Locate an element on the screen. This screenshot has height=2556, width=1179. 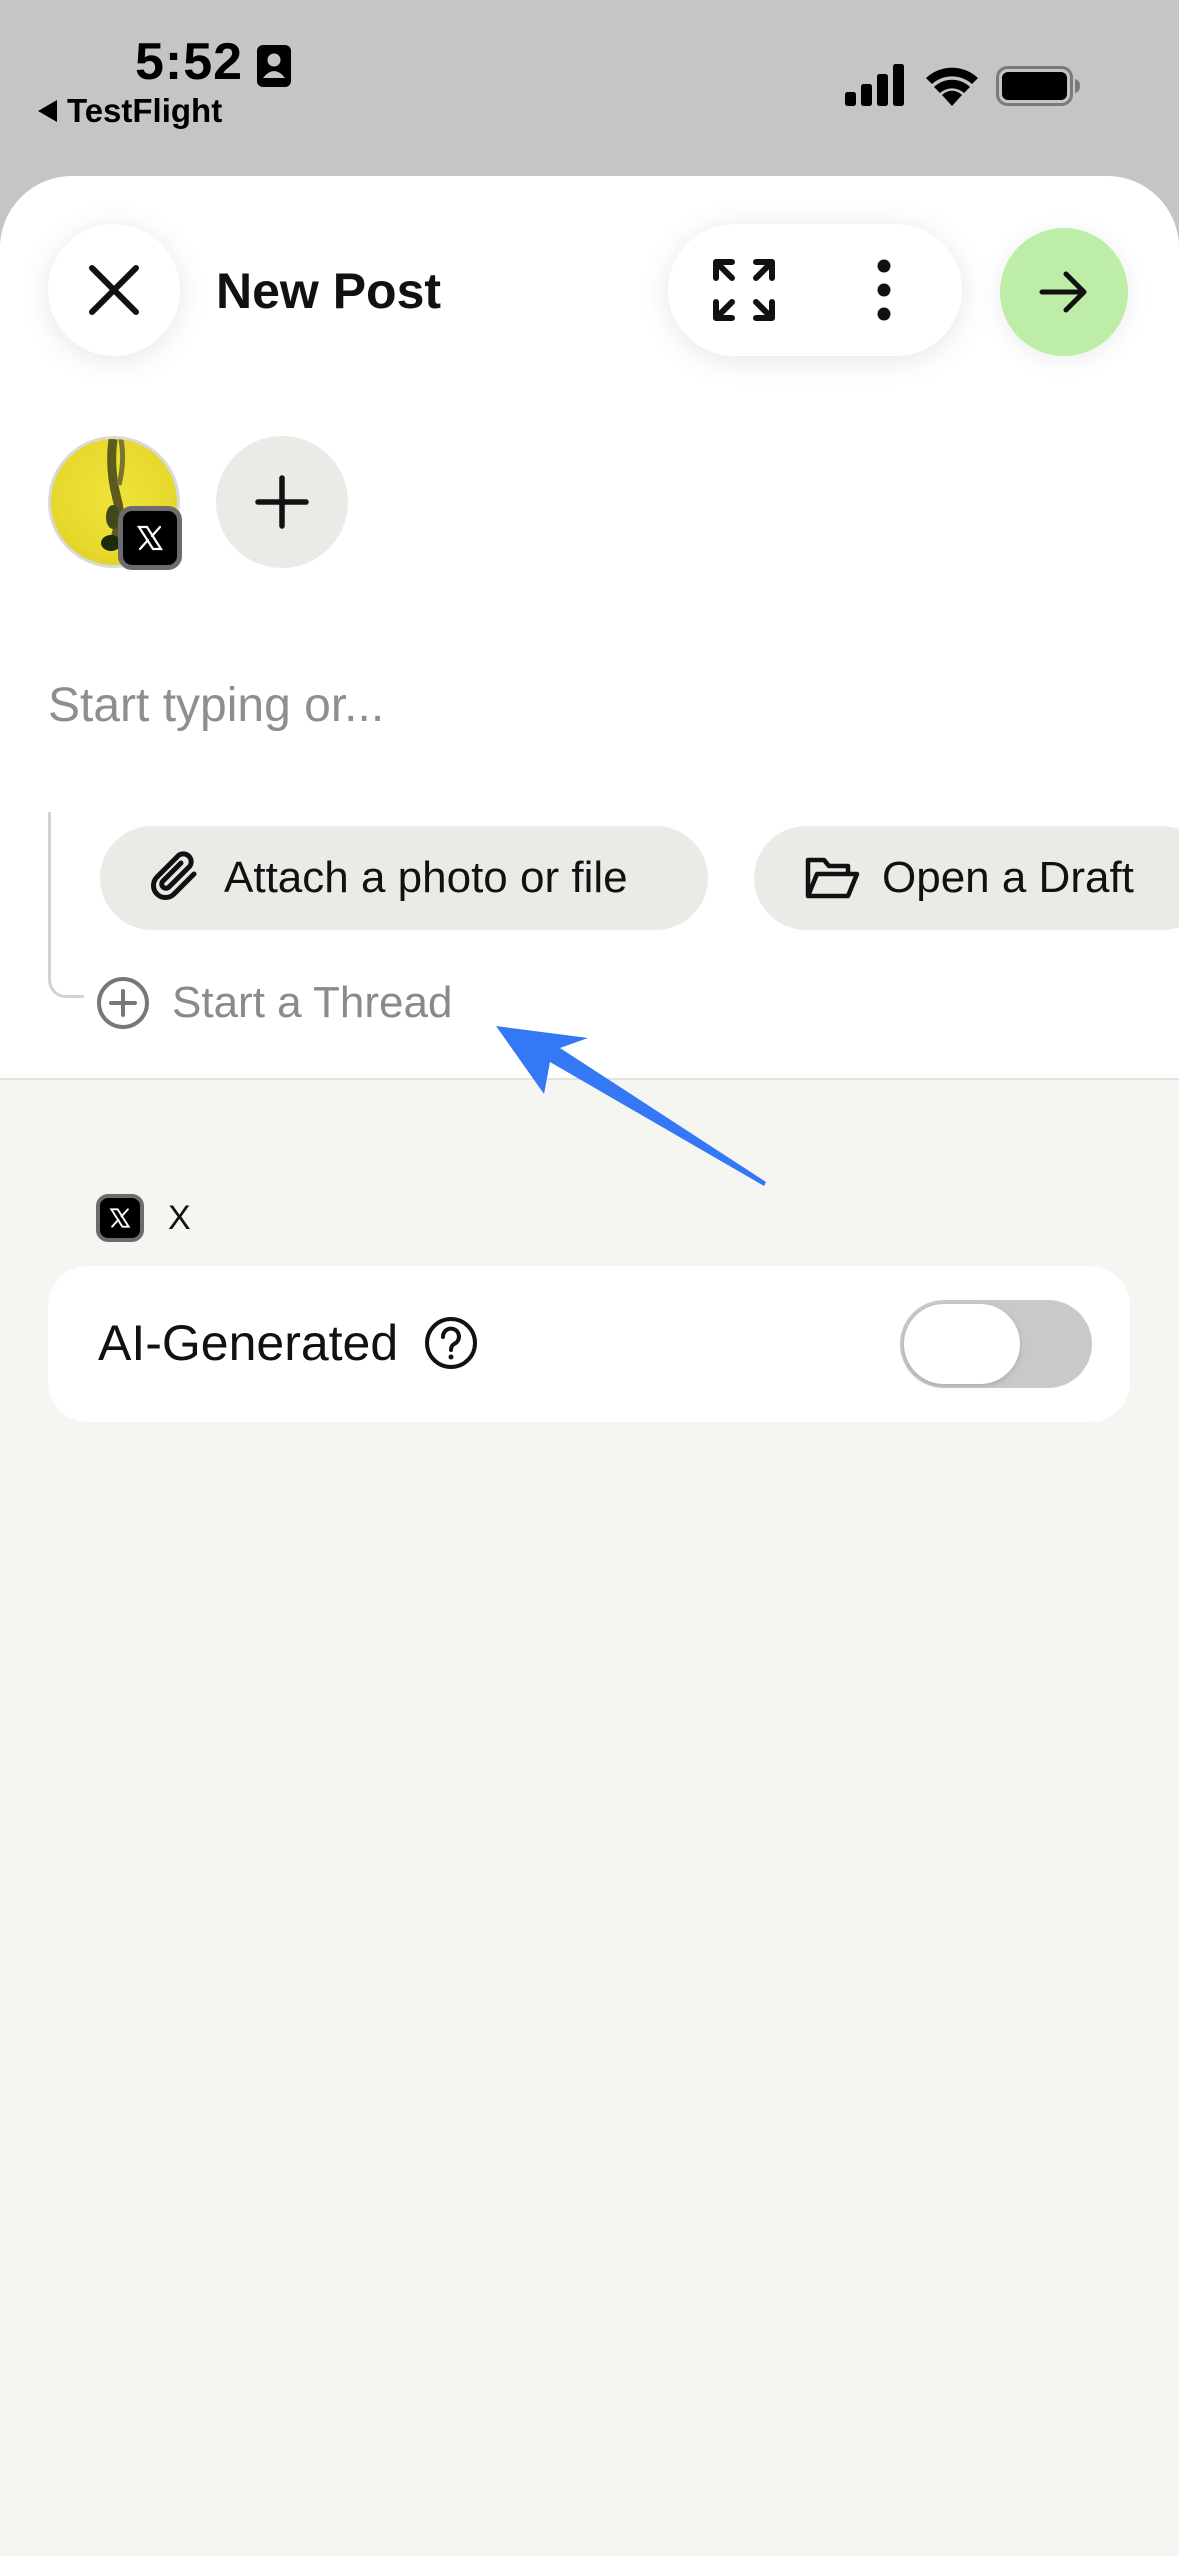
attach-photo-or-file-button: Attach a photo or file is located at coordinates (404, 878).